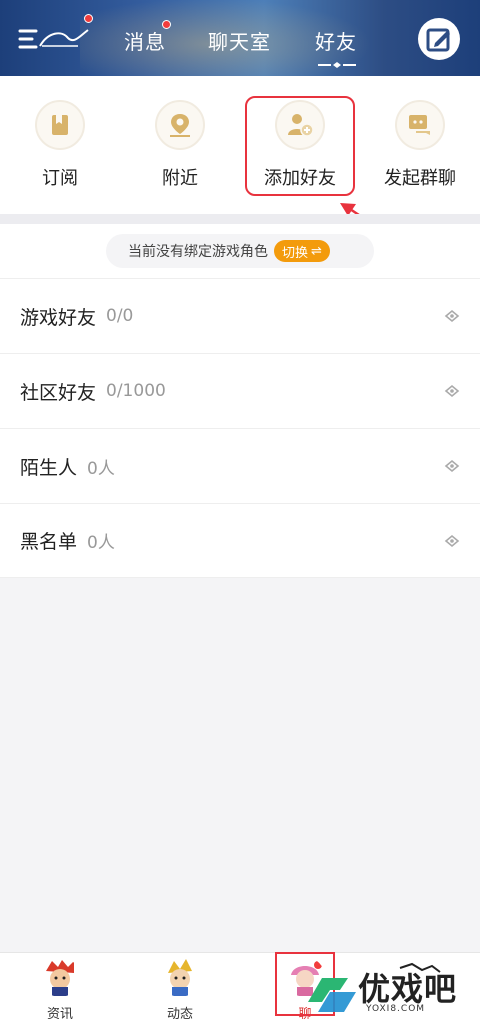 The height and width of the screenshot is (1019, 480). What do you see at coordinates (420, 145) in the screenshot?
I see `action-group-chat: 发起群聊` at bounding box center [420, 145].